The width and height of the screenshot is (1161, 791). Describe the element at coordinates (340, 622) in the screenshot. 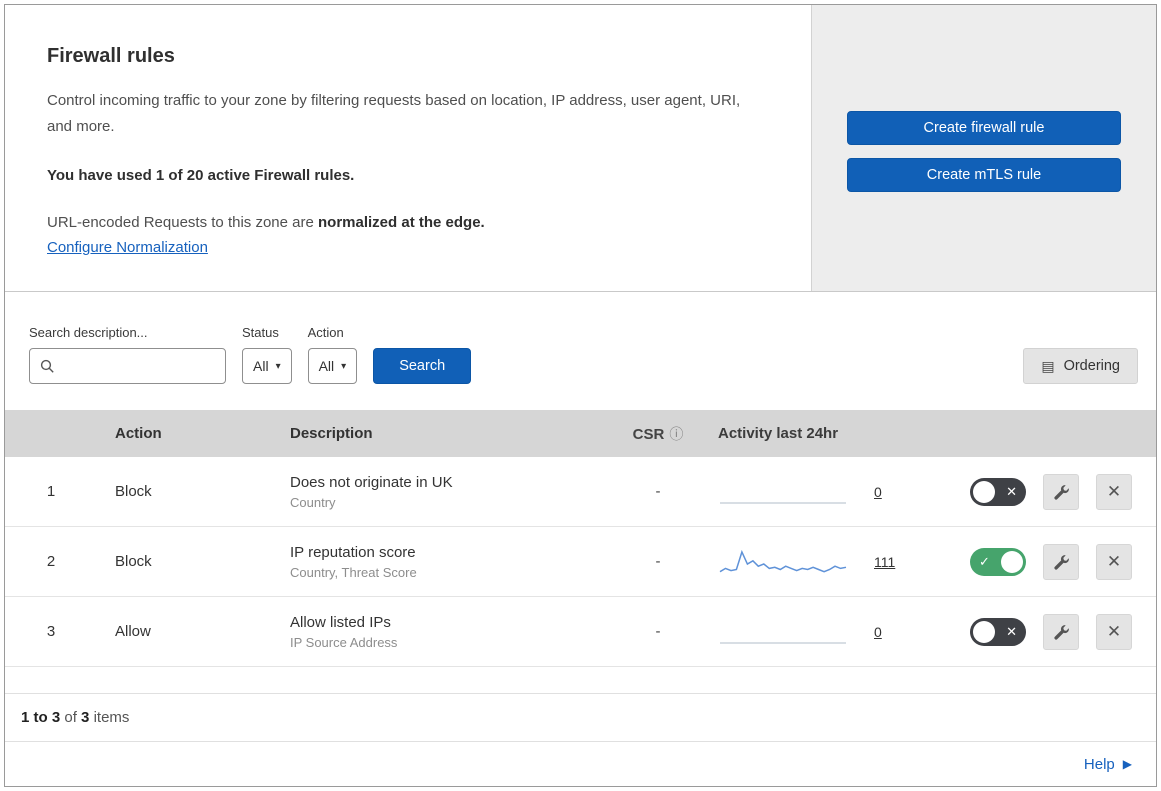

I see `rule-description: Allow listed IPs` at that location.